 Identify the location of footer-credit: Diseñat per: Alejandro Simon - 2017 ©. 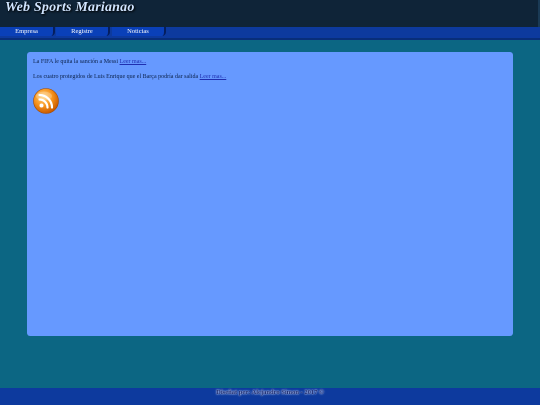
(270, 392).